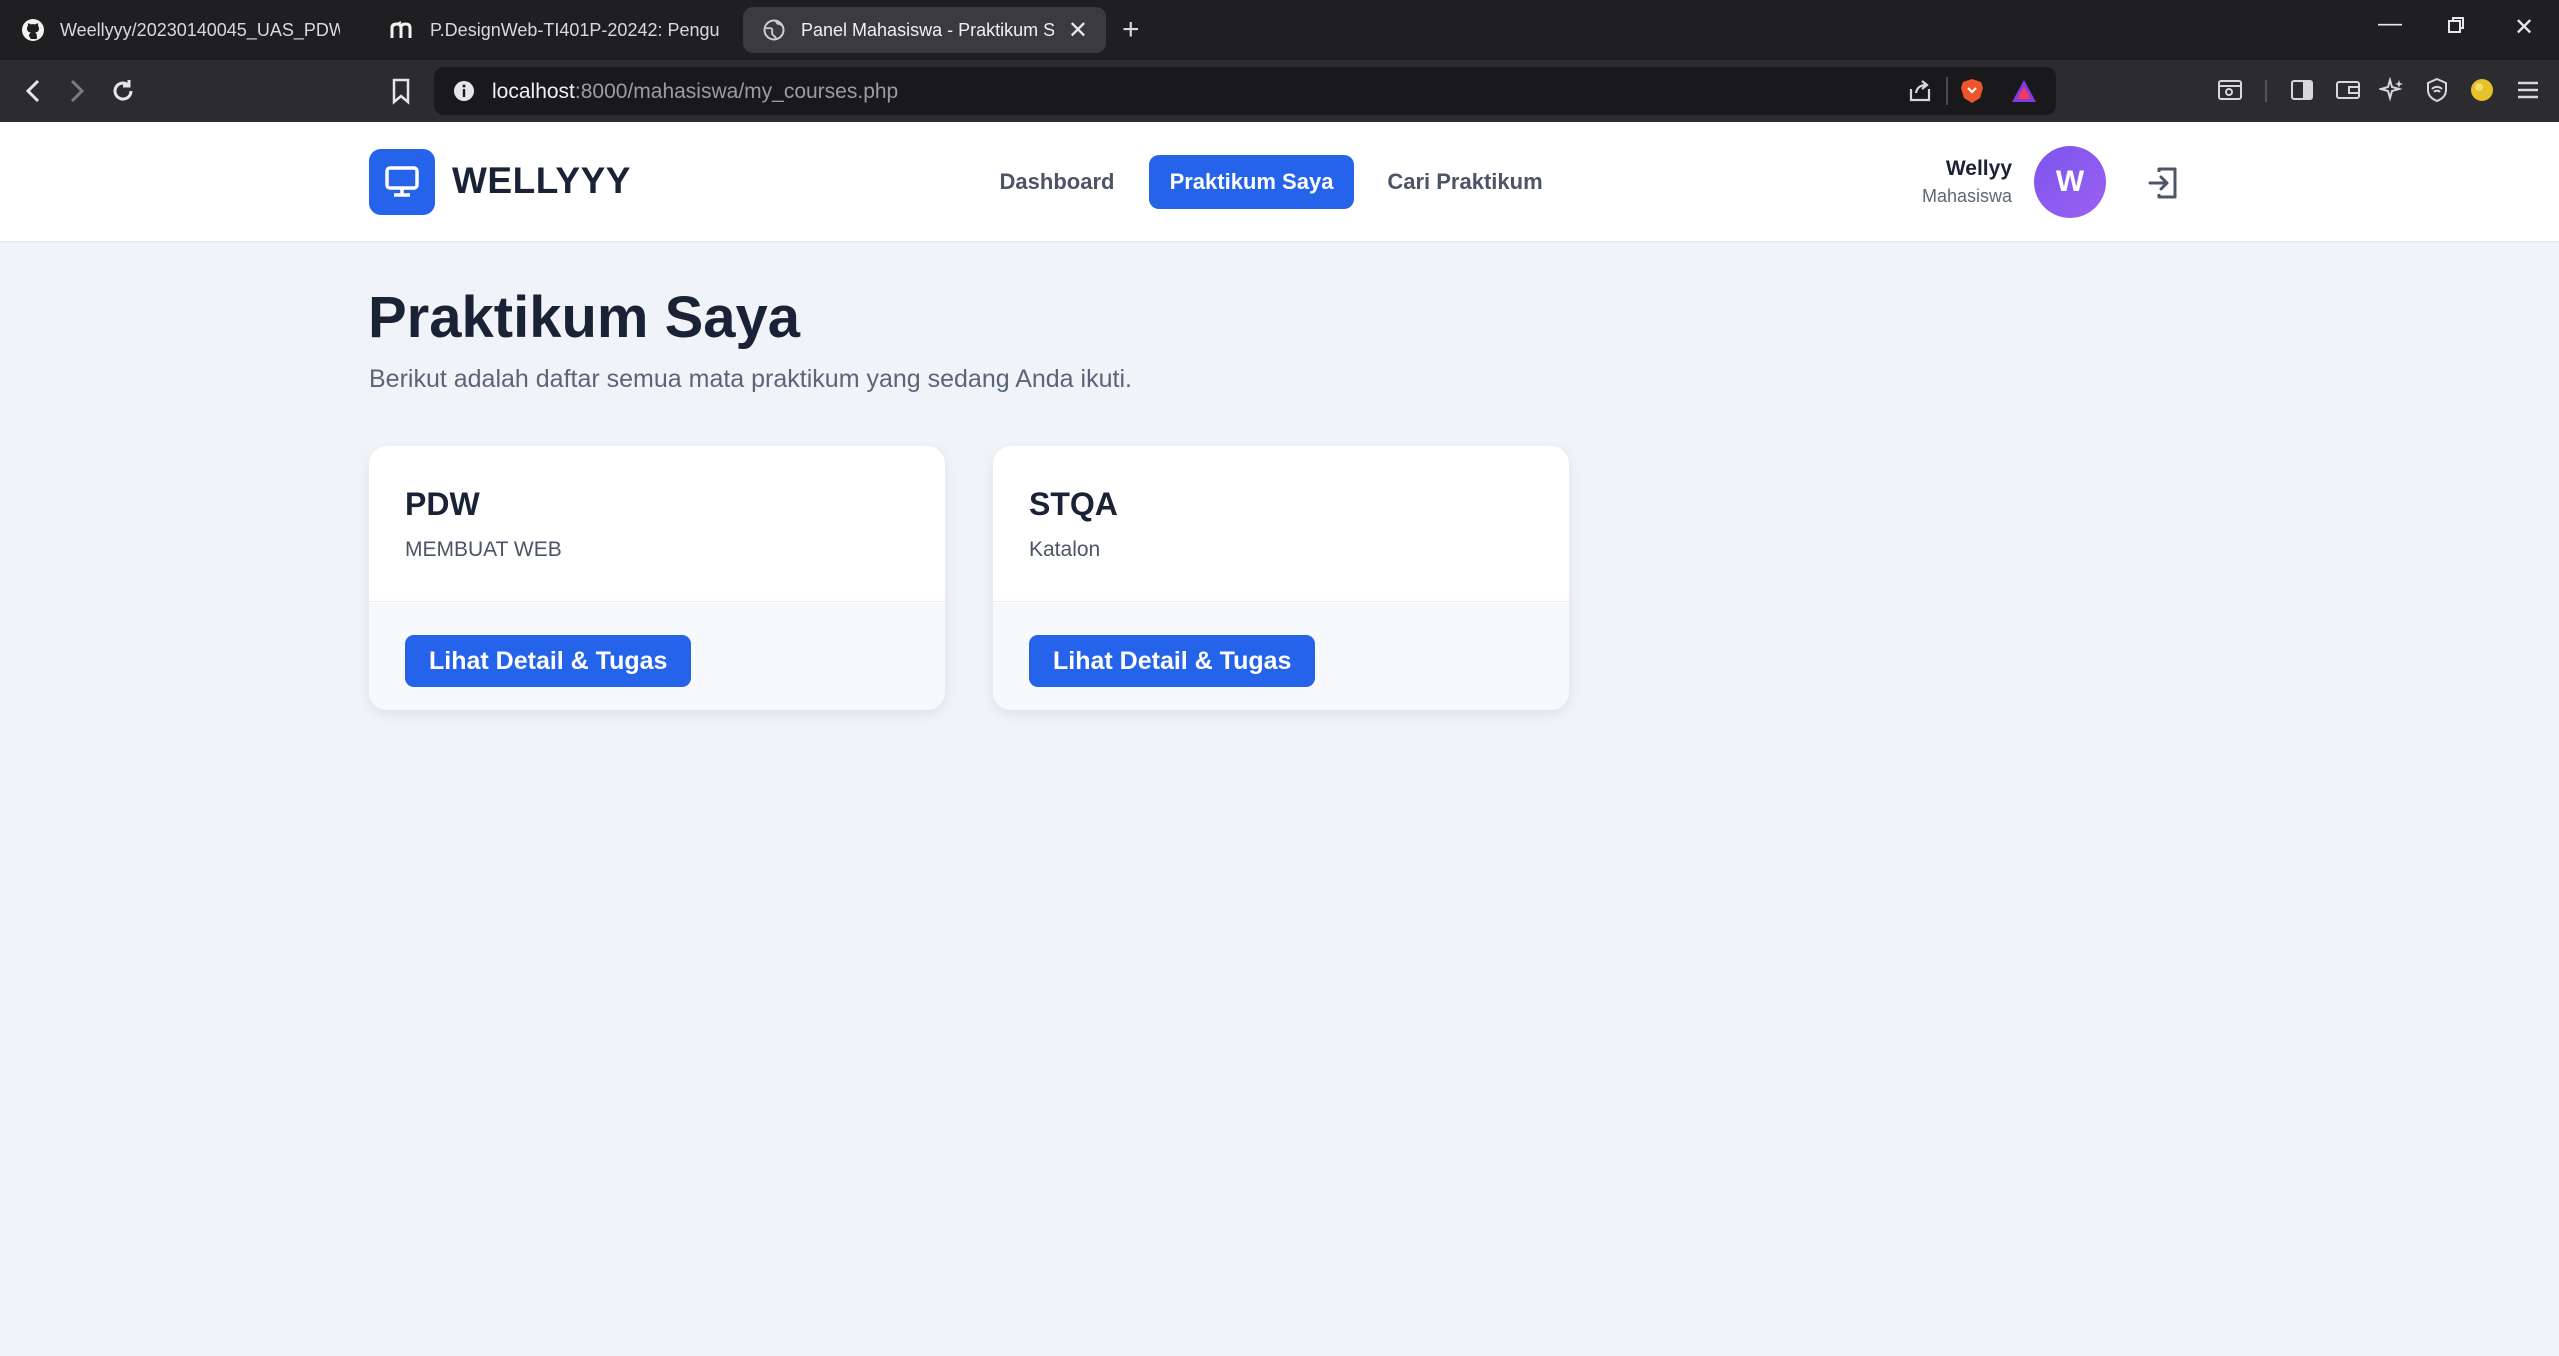 This screenshot has height=1356, width=2559. What do you see at coordinates (1131, 30) in the screenshot?
I see `new-tab-button: +` at bounding box center [1131, 30].